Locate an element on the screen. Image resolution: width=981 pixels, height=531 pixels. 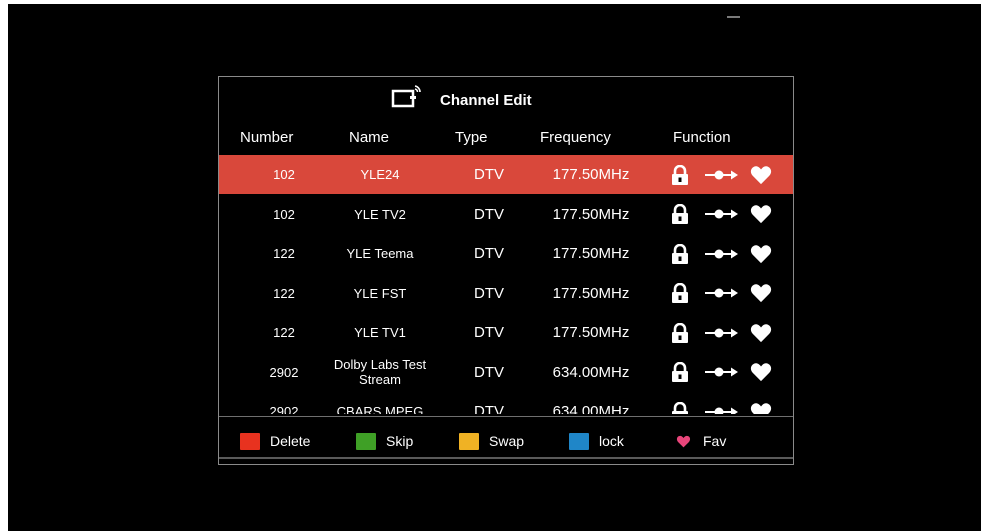
legend-delete: Delete is located at coordinates (275, 441).